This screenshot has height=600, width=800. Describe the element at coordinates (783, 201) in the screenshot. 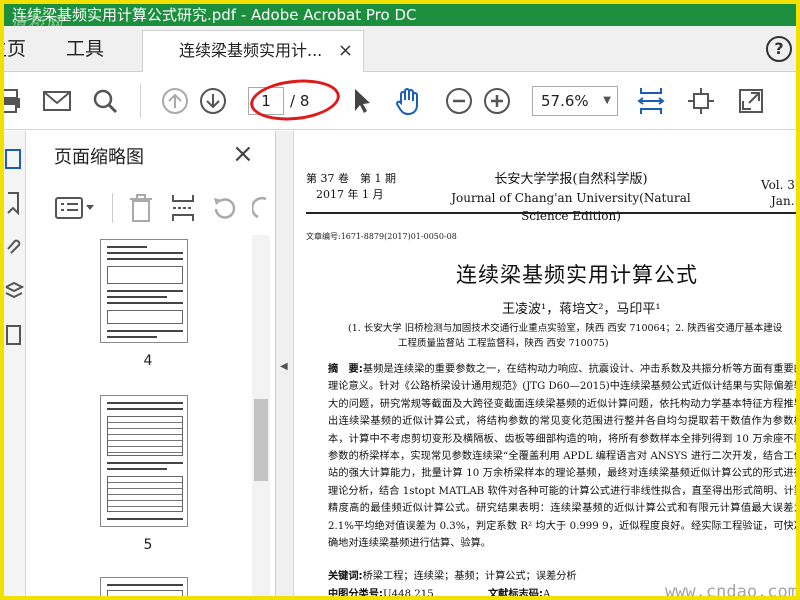

I see `month-en: Jan.` at that location.